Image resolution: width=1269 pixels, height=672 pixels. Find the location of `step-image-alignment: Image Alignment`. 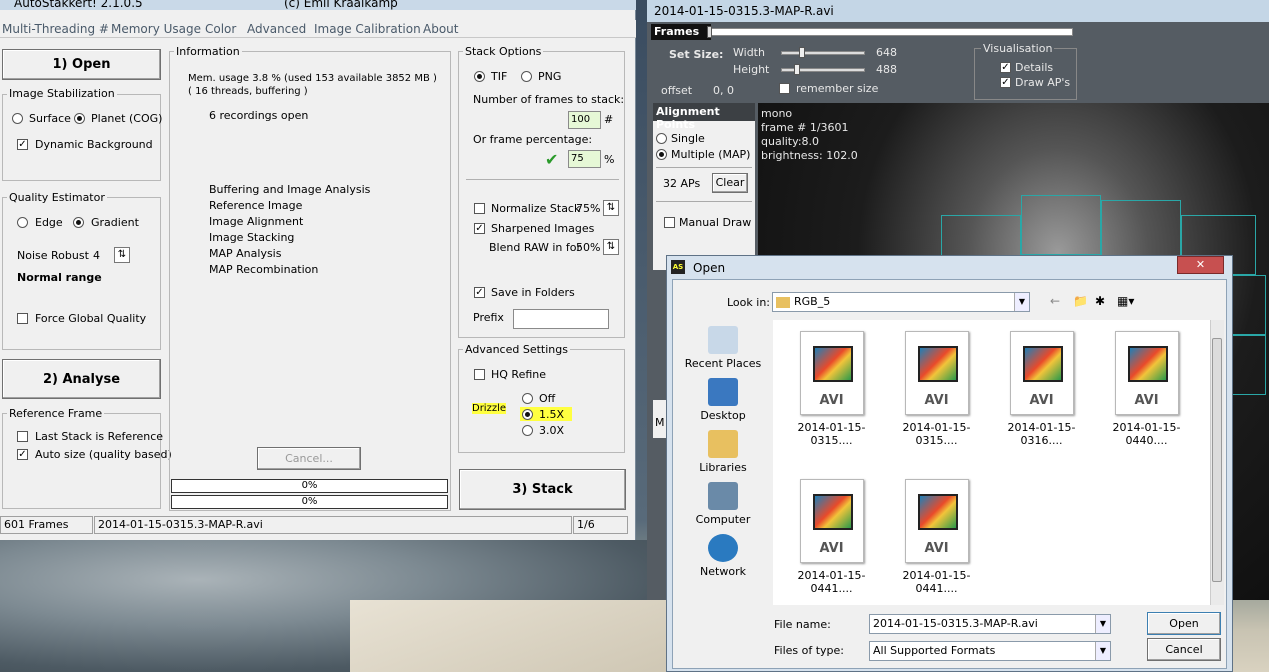

step-image-alignment: Image Alignment is located at coordinates (256, 221).